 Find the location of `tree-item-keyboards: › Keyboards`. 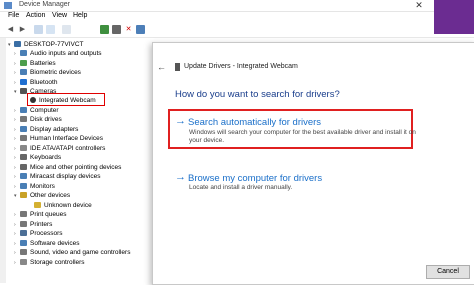

tree-item-keyboards: › Keyboards is located at coordinates (37, 158).